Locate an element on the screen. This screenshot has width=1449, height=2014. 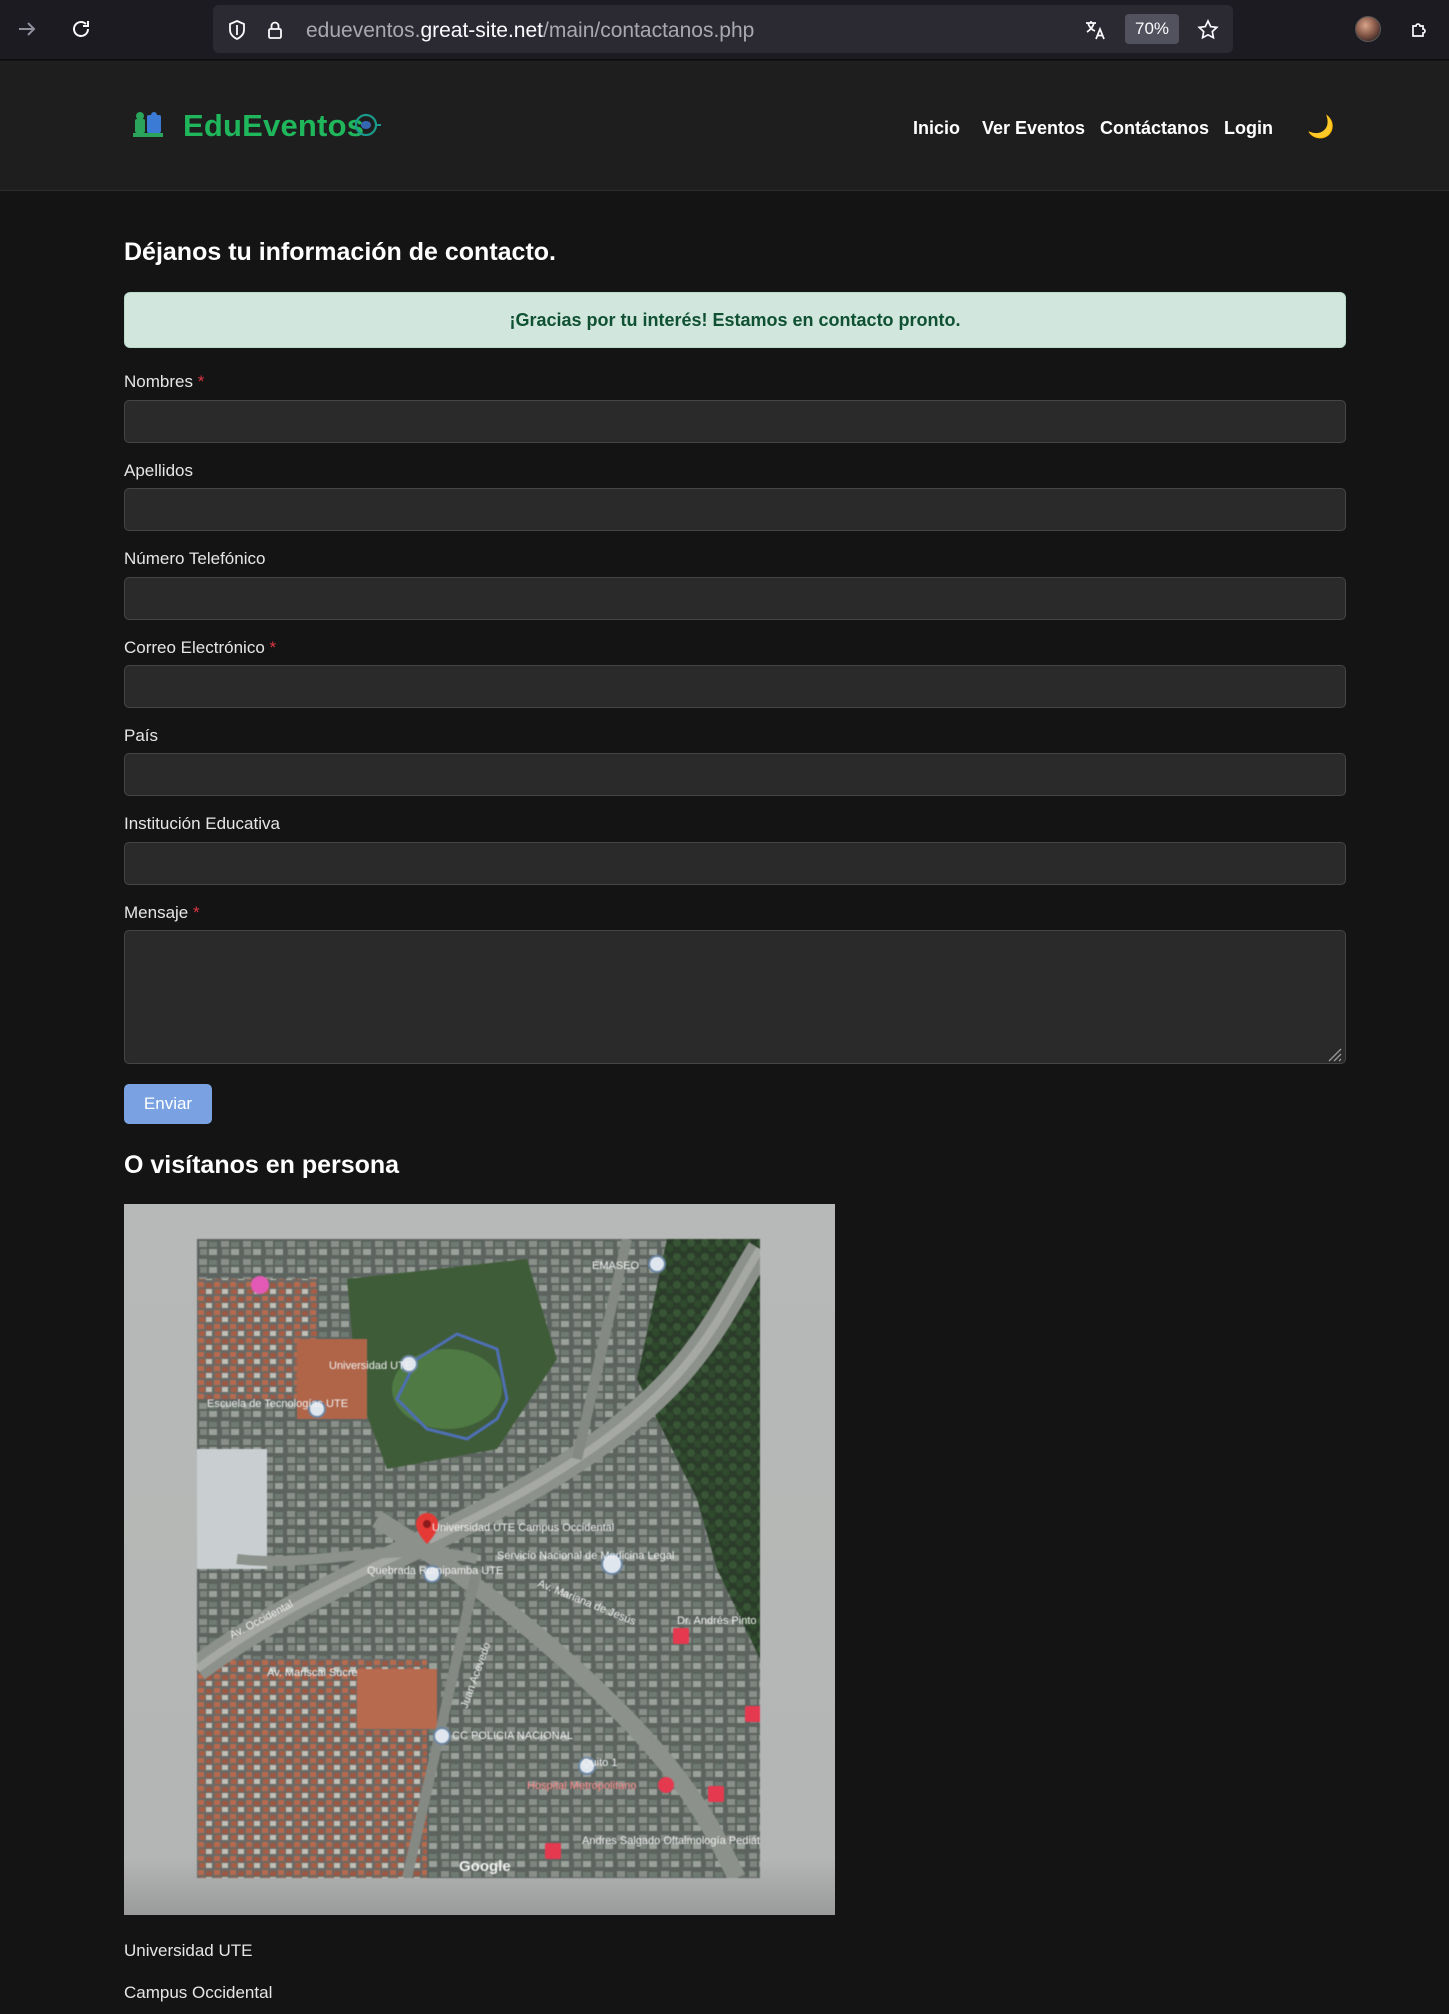
map-label: Escuela de Tecnologías UTE is located at coordinates (277, 1404).